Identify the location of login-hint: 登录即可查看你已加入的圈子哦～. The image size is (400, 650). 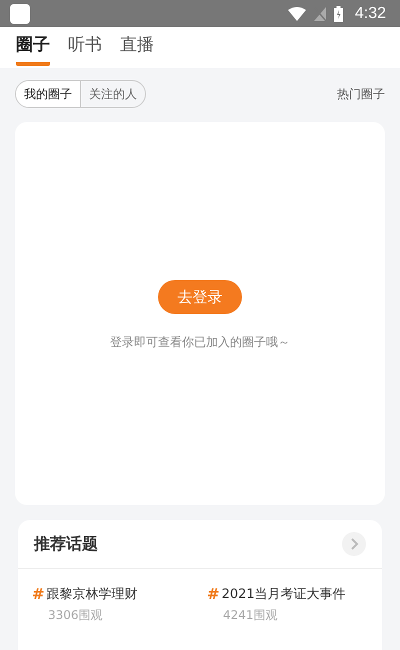
(200, 342).